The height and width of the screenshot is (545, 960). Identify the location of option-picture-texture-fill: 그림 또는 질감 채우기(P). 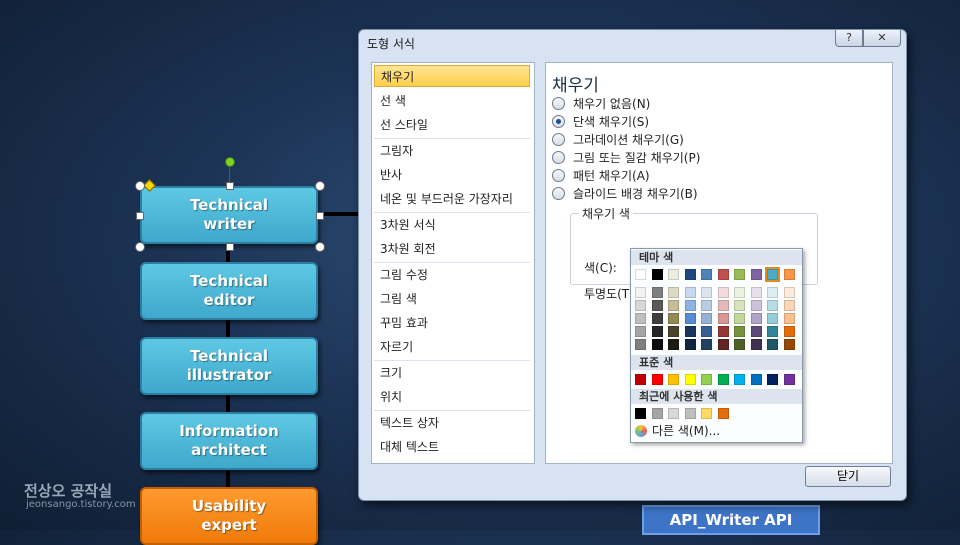
(626, 158).